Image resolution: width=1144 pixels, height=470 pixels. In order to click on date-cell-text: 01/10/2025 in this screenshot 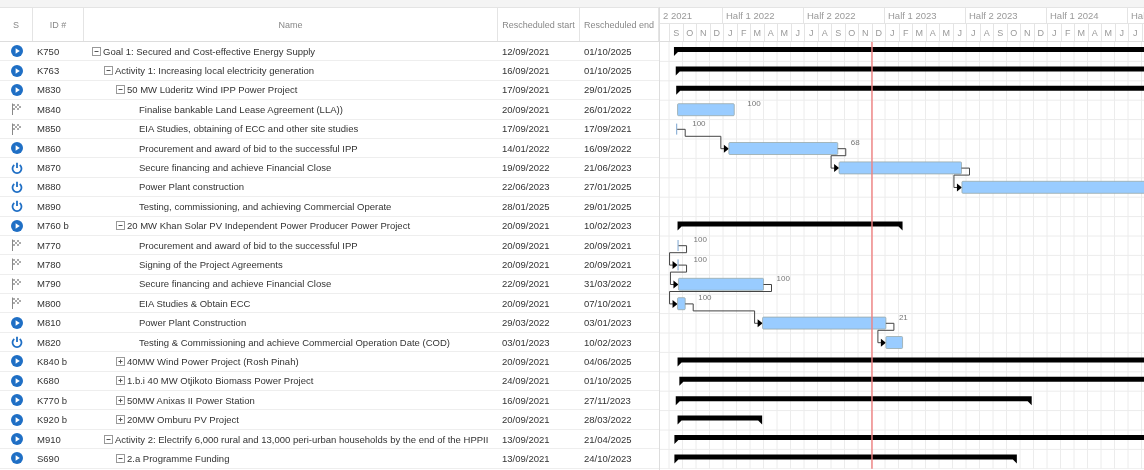, I will do `click(608, 381)`.